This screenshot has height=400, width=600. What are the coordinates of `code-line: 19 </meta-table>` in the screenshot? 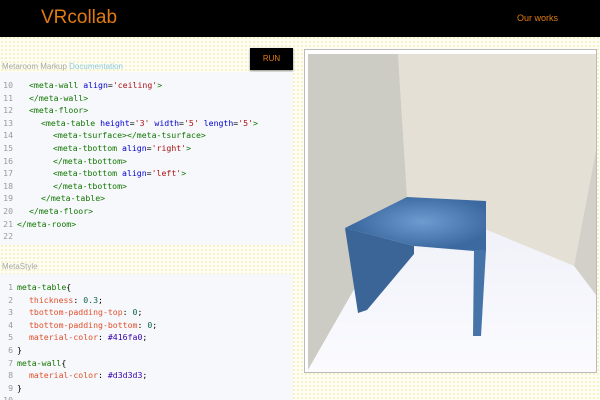 It's located at (52, 199).